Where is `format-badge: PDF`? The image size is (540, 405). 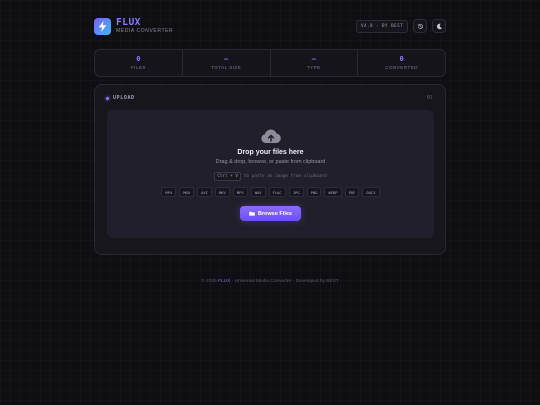
format-badge: PDF is located at coordinates (352, 192).